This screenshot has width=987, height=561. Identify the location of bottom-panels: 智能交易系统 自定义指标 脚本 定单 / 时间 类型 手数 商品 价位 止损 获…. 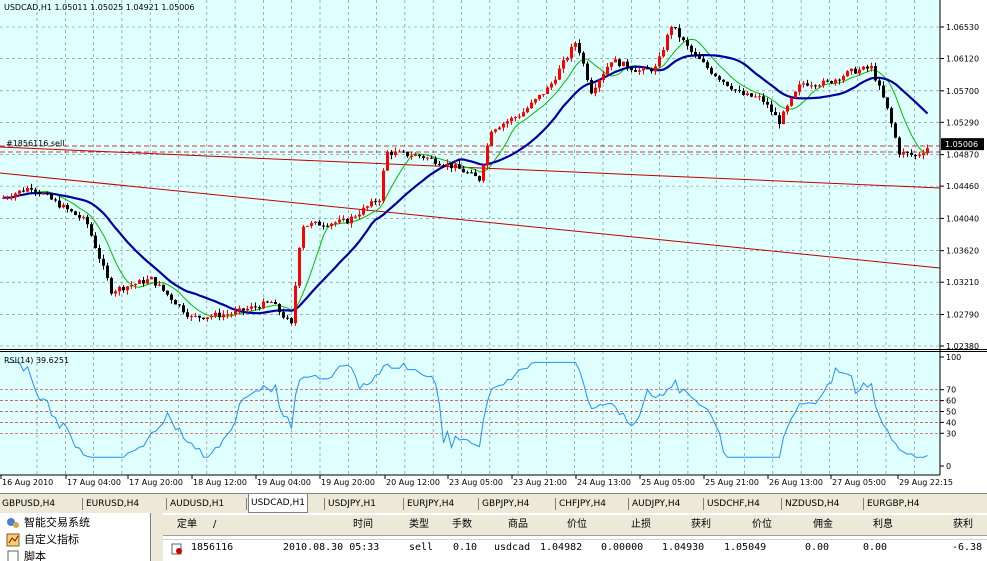
(493, 537).